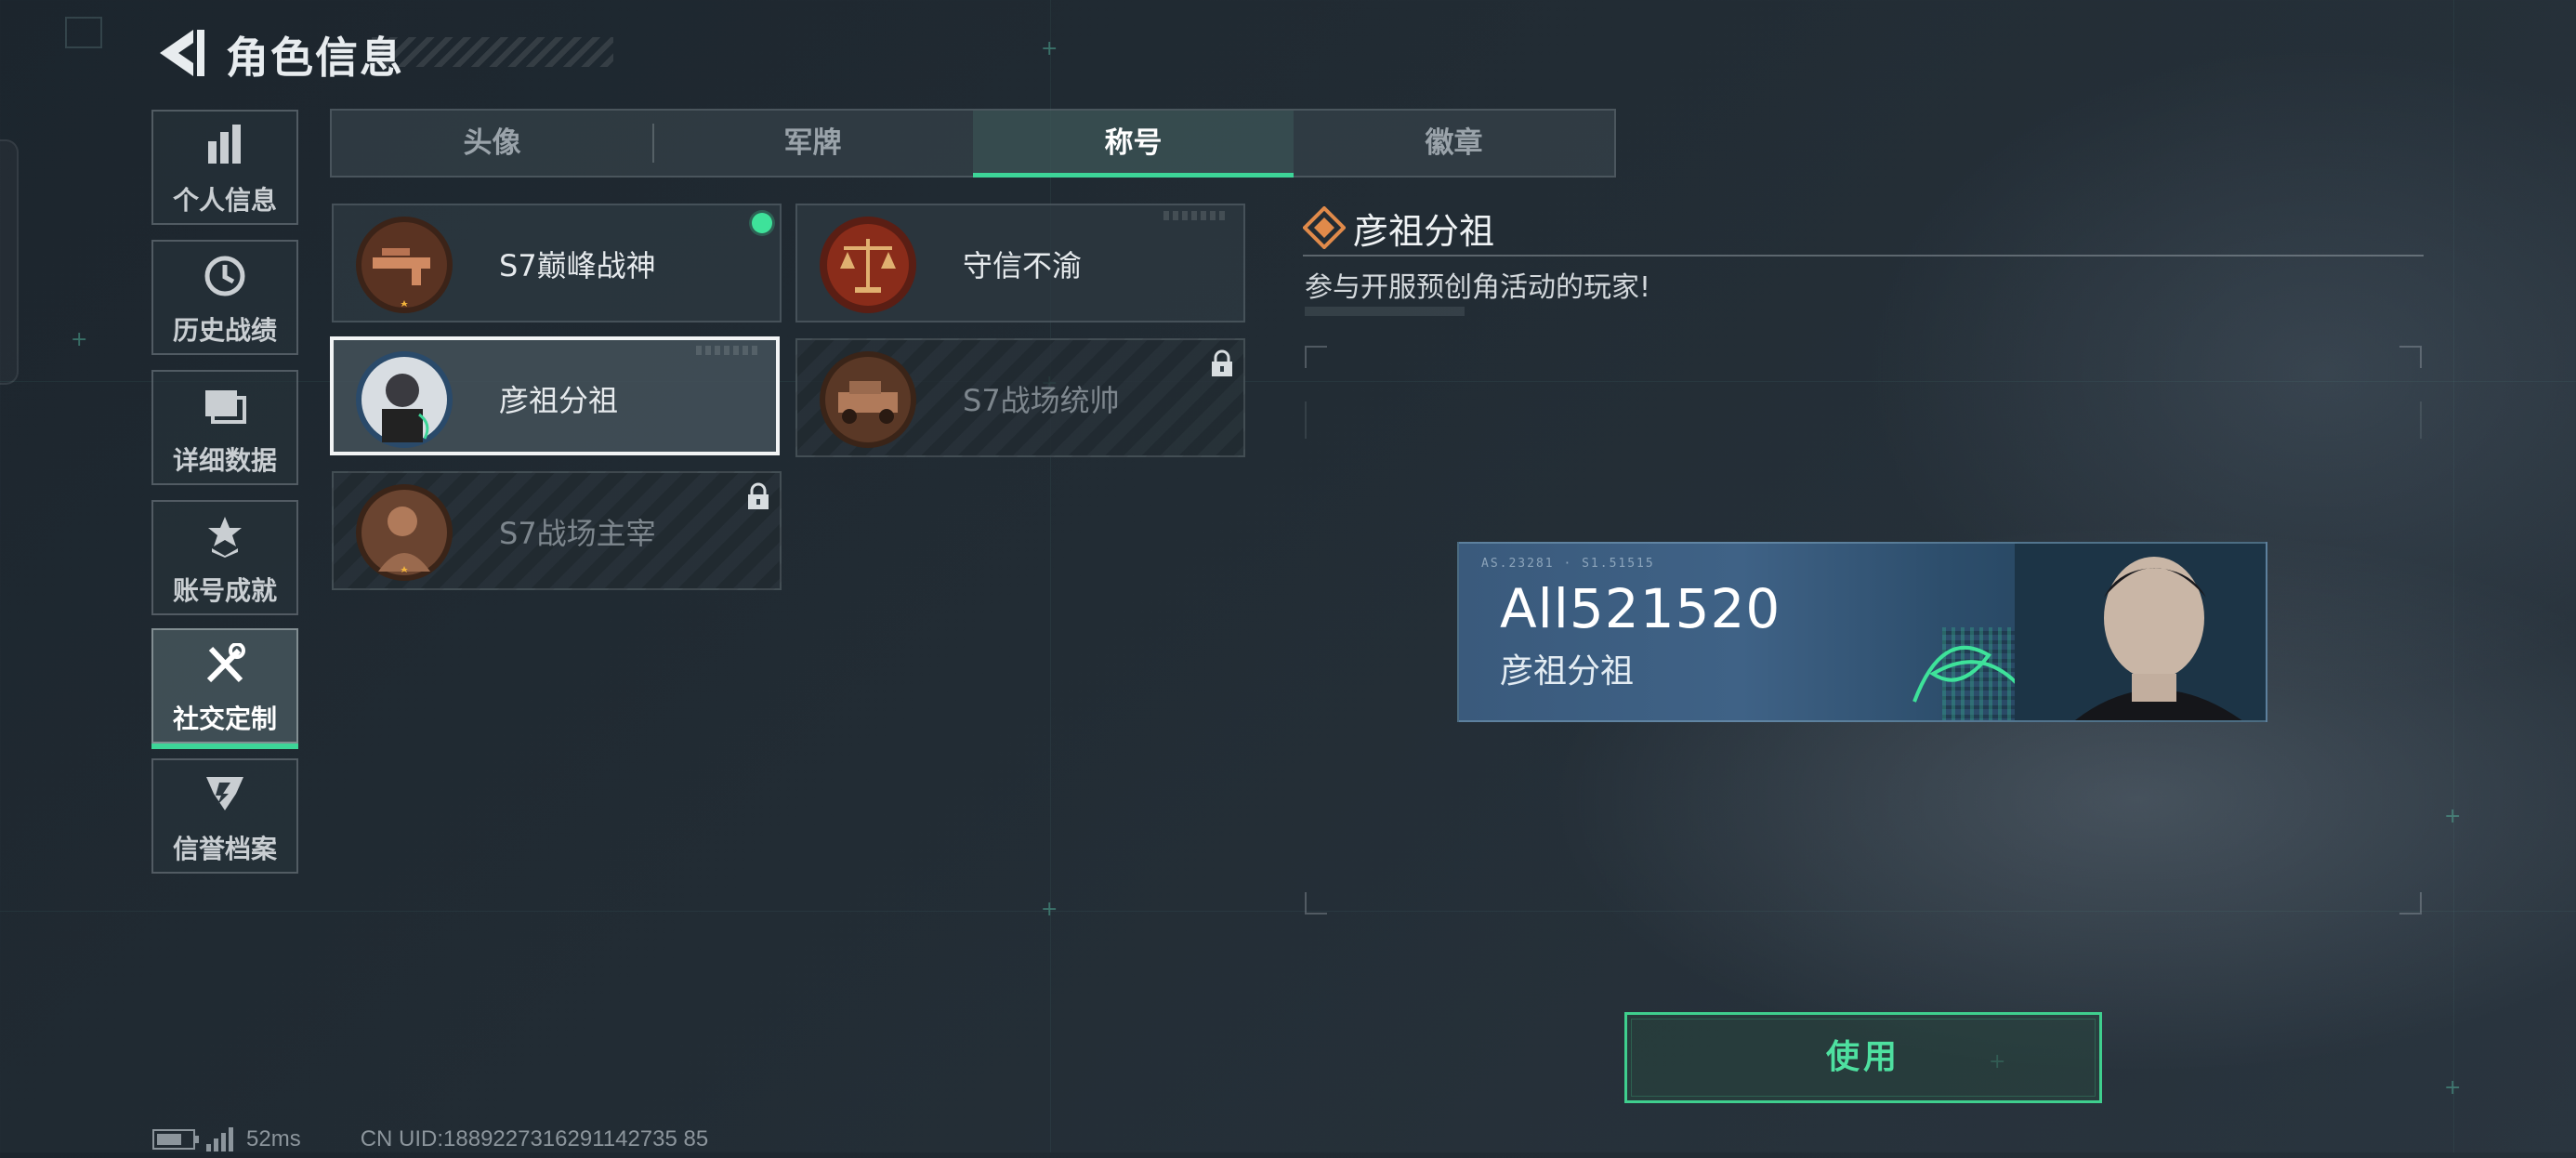 Image resolution: width=2576 pixels, height=1158 pixels. Describe the element at coordinates (224, 849) in the screenshot. I see `sidebar-item-label: 信誉档案` at that location.